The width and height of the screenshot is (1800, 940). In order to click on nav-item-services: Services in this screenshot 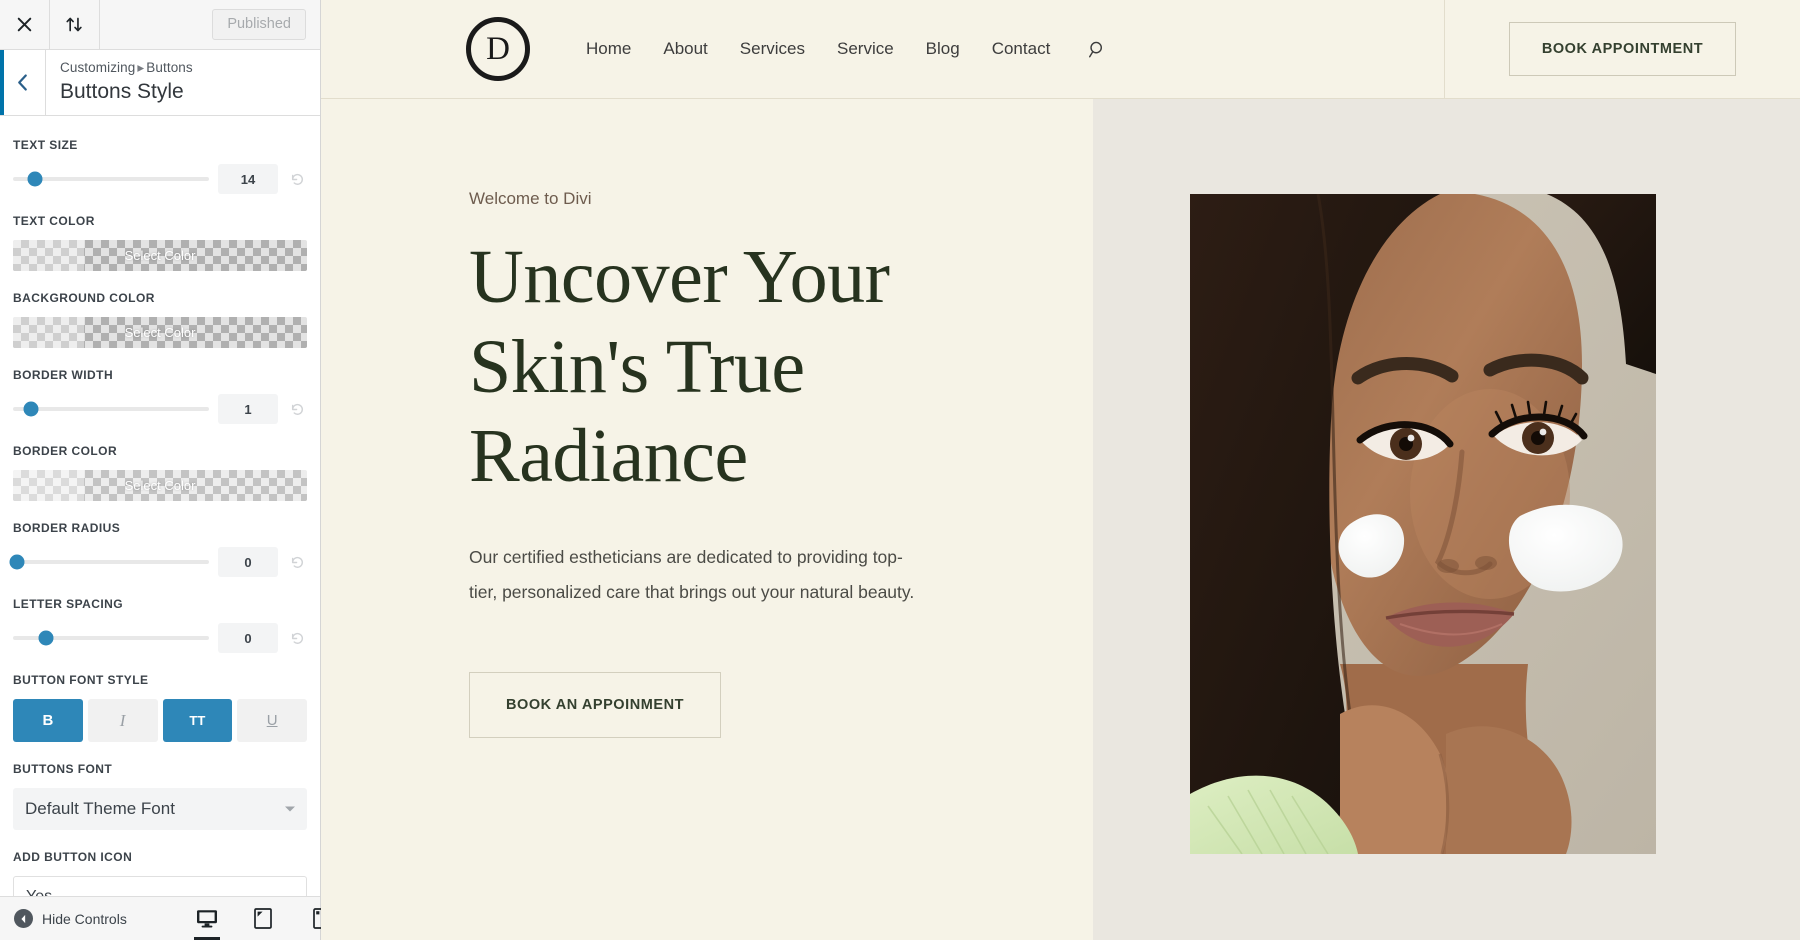, I will do `click(772, 49)`.